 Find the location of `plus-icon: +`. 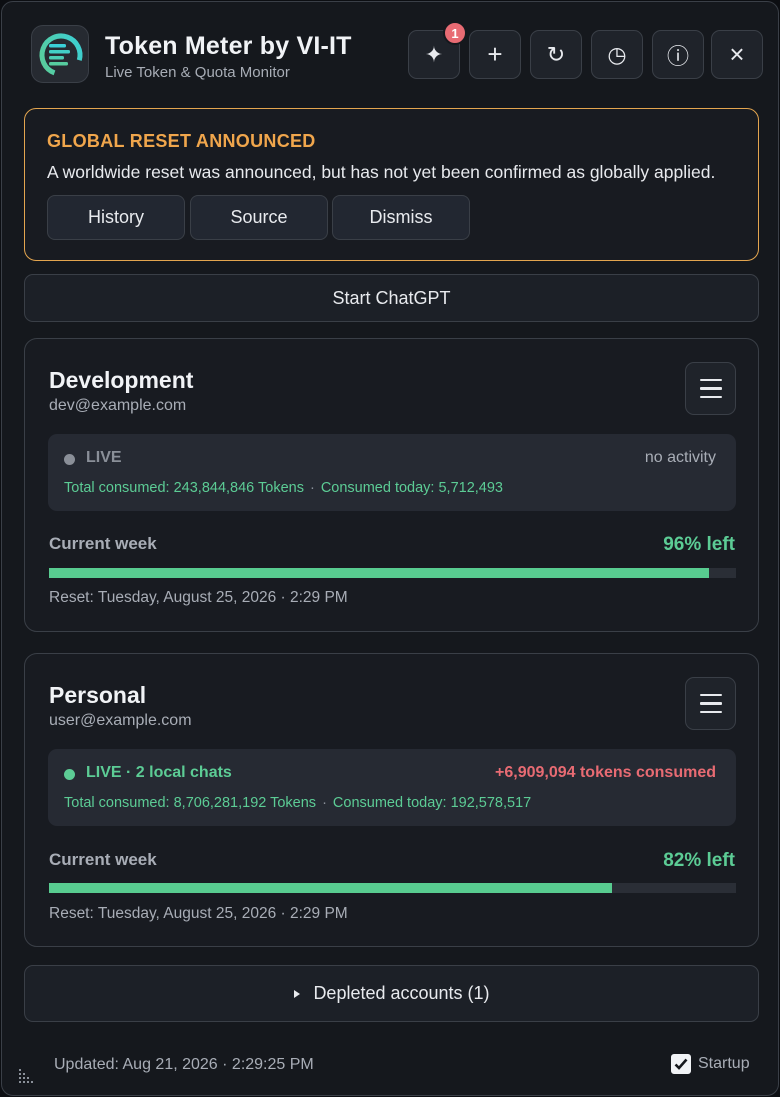

plus-icon: + is located at coordinates (495, 54).